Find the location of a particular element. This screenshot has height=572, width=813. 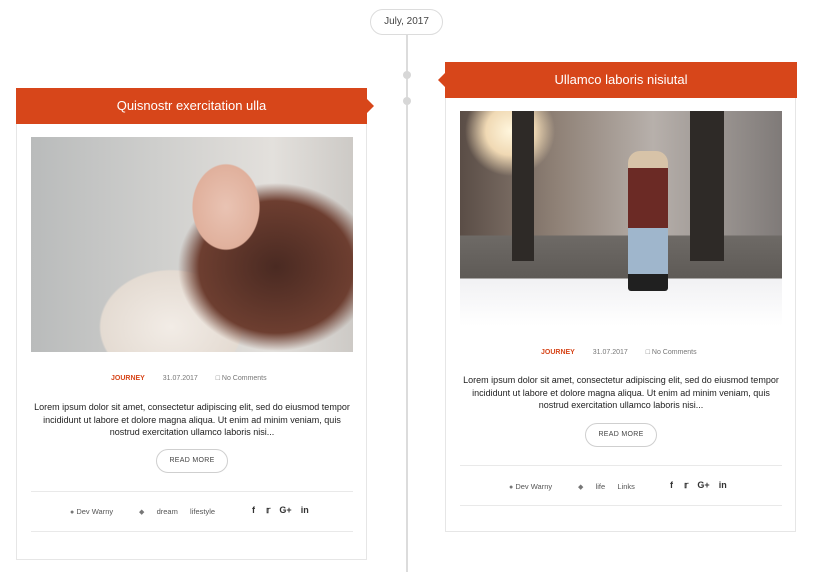

post-tags: ◆ life Links is located at coordinates (606, 486).